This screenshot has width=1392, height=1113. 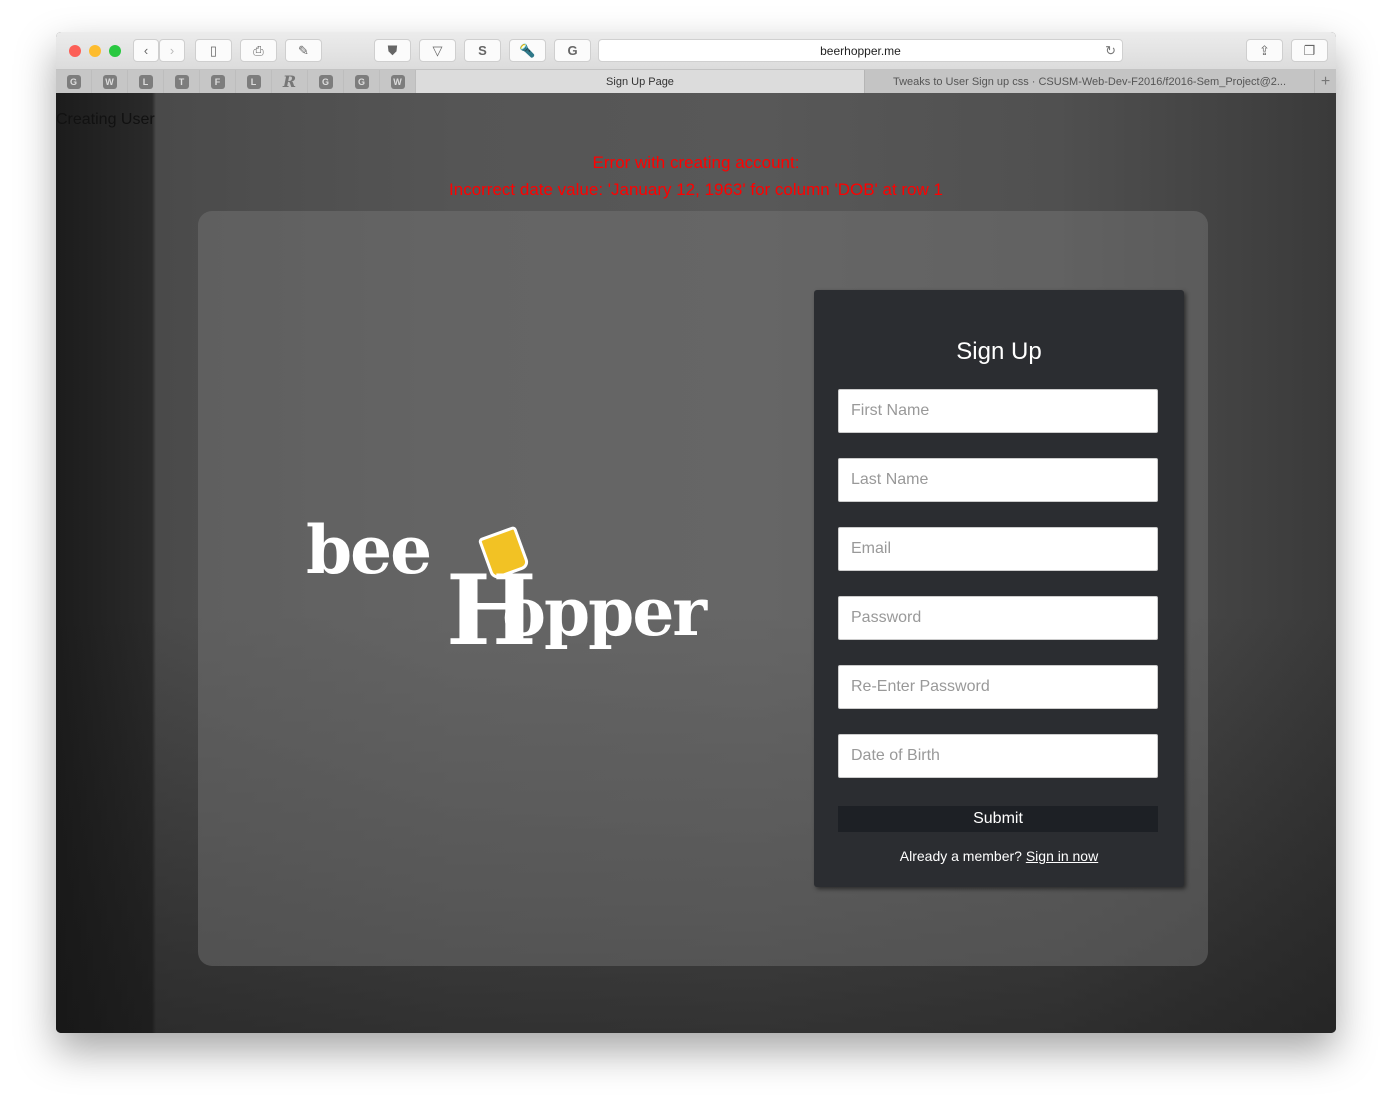 I want to click on url-text: beerhopper.me, so click(x=860, y=50).